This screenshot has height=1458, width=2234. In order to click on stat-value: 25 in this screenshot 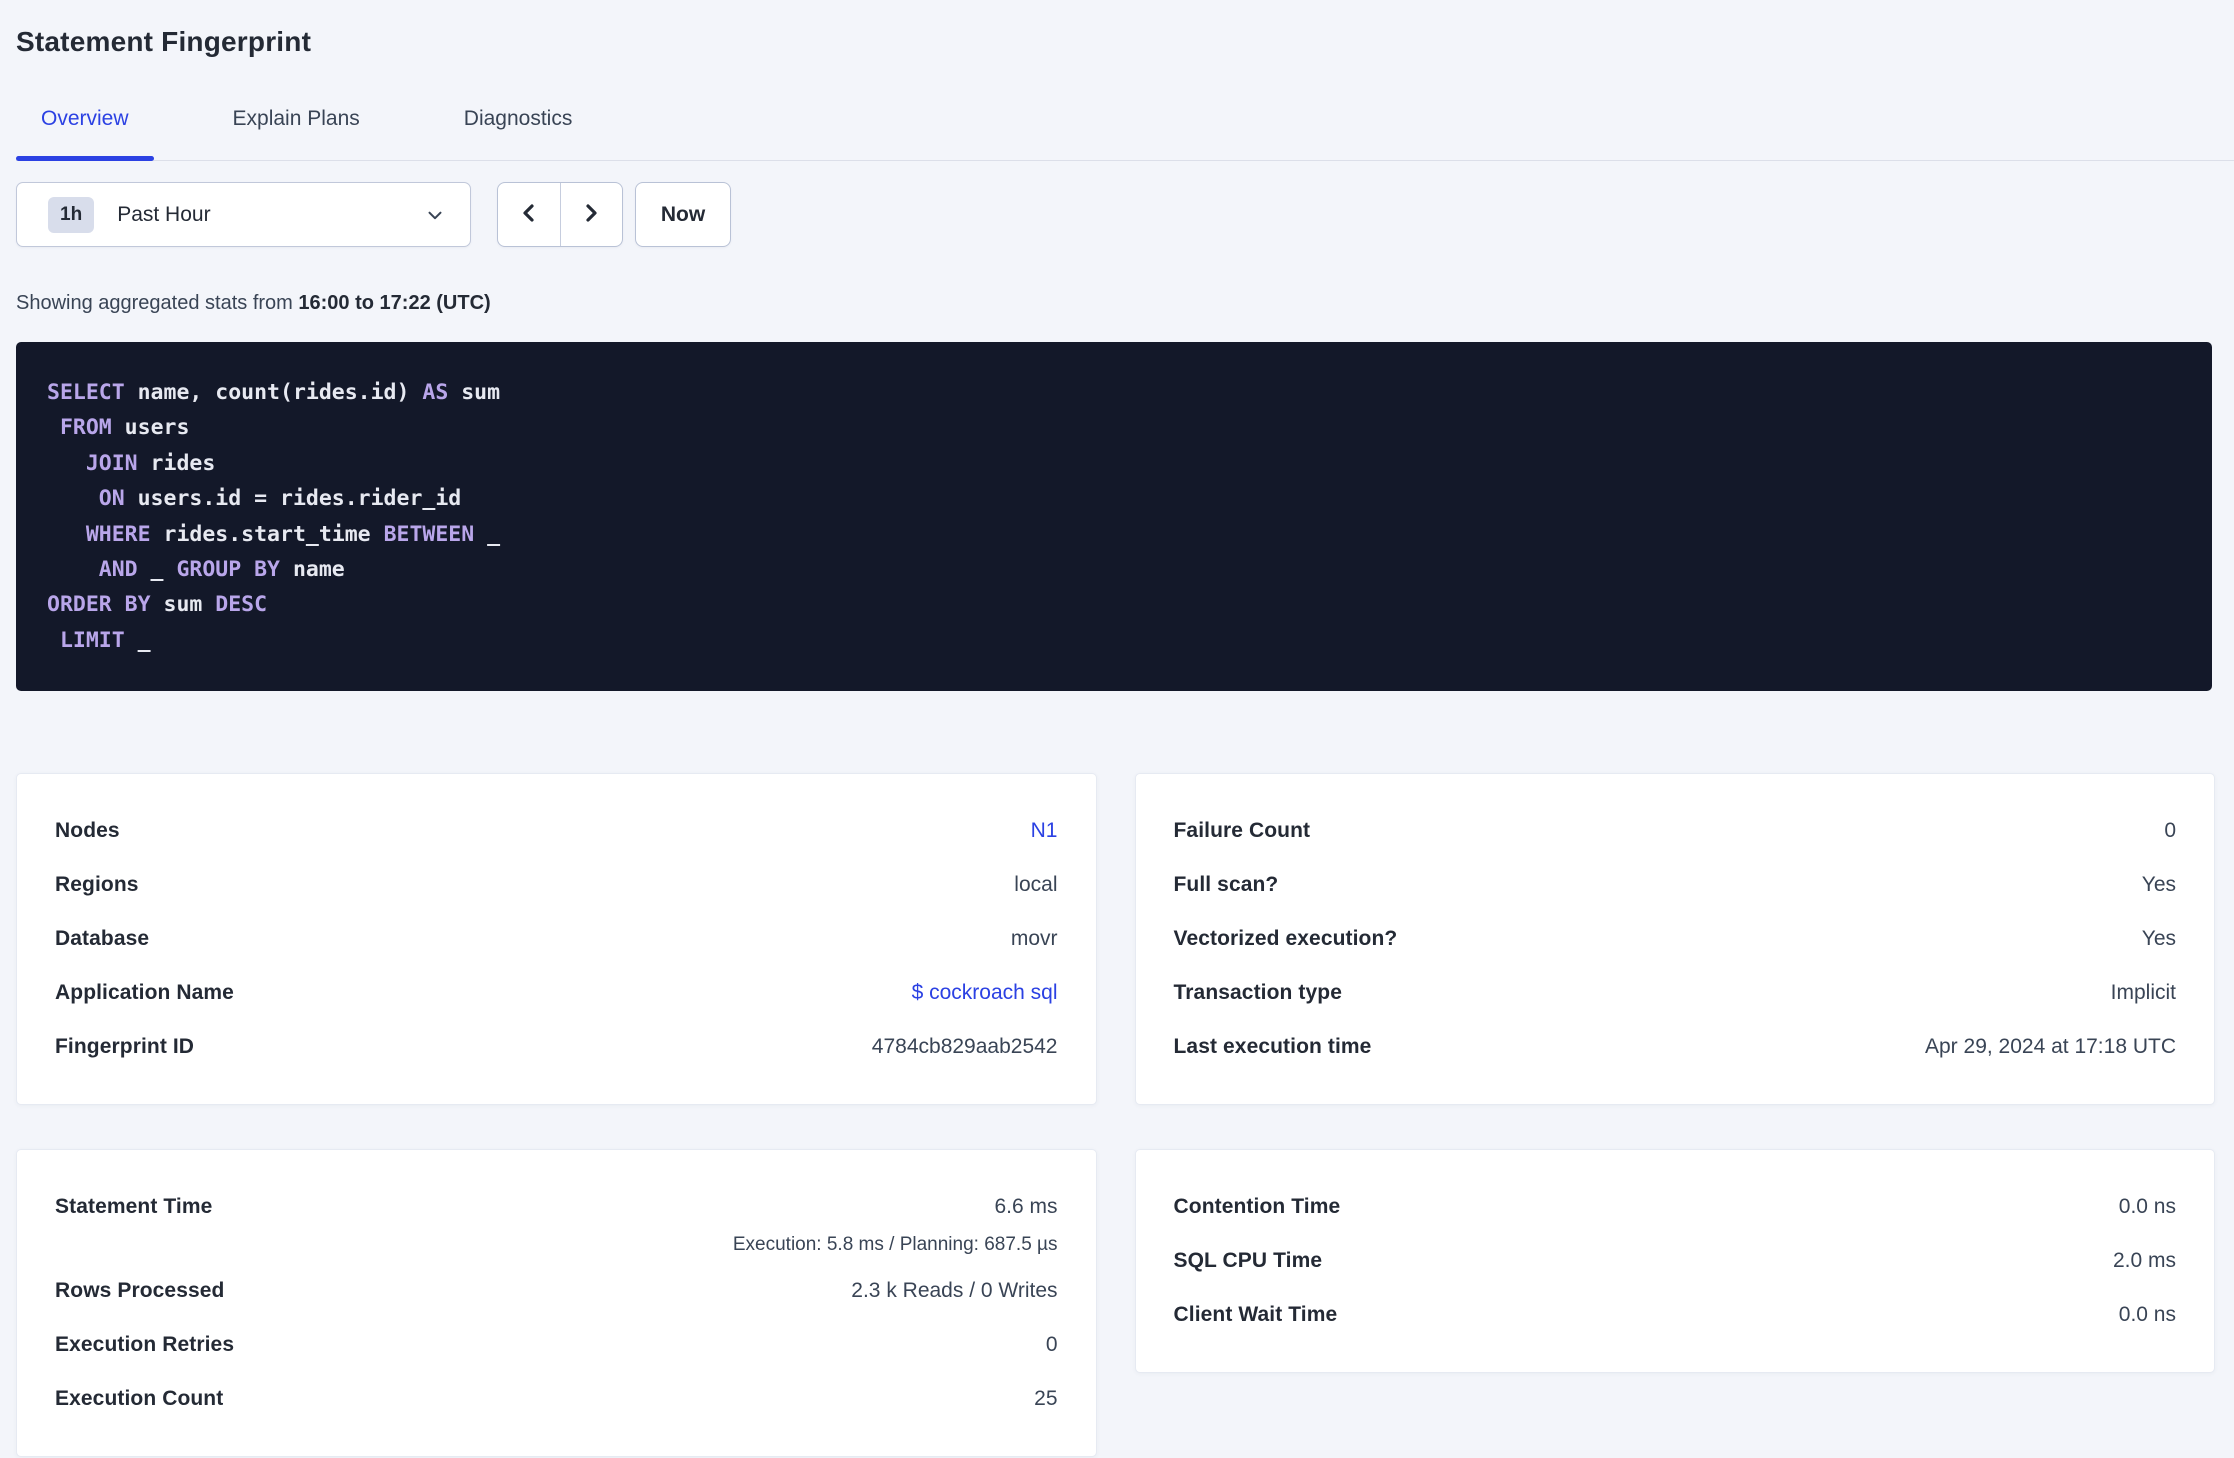, I will do `click(1046, 1399)`.